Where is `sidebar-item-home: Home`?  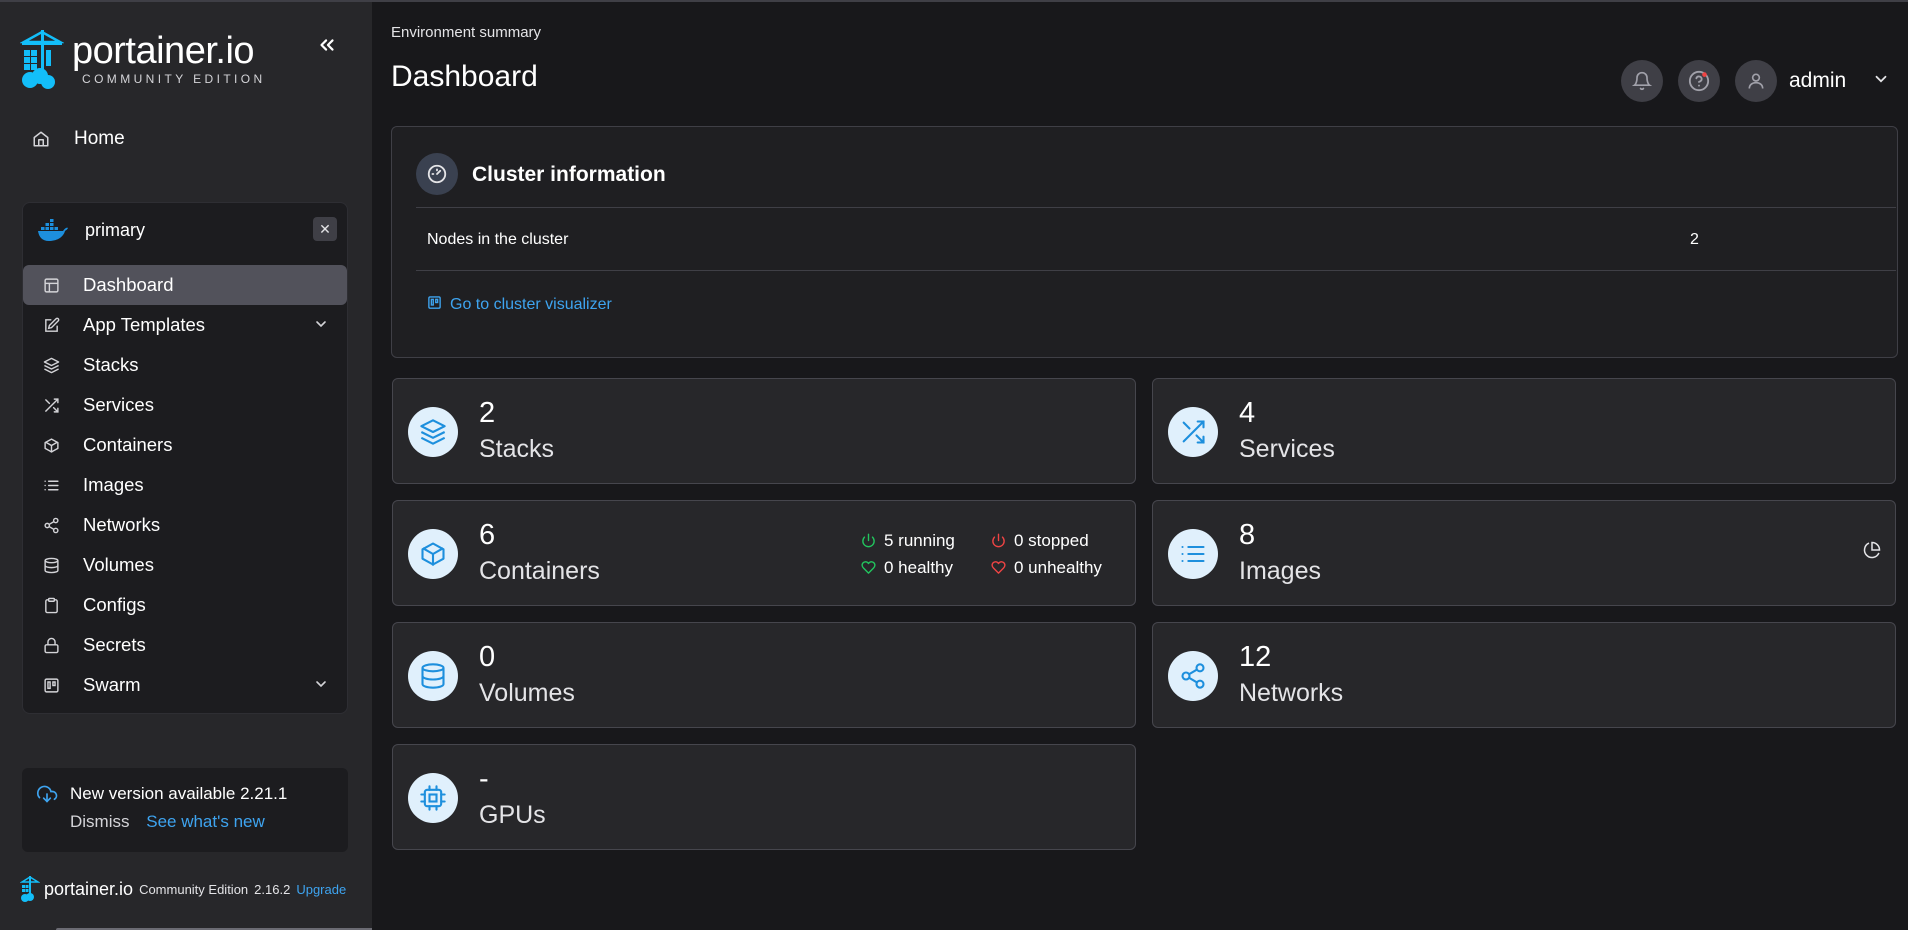
sidebar-item-home: Home is located at coordinates (185, 139).